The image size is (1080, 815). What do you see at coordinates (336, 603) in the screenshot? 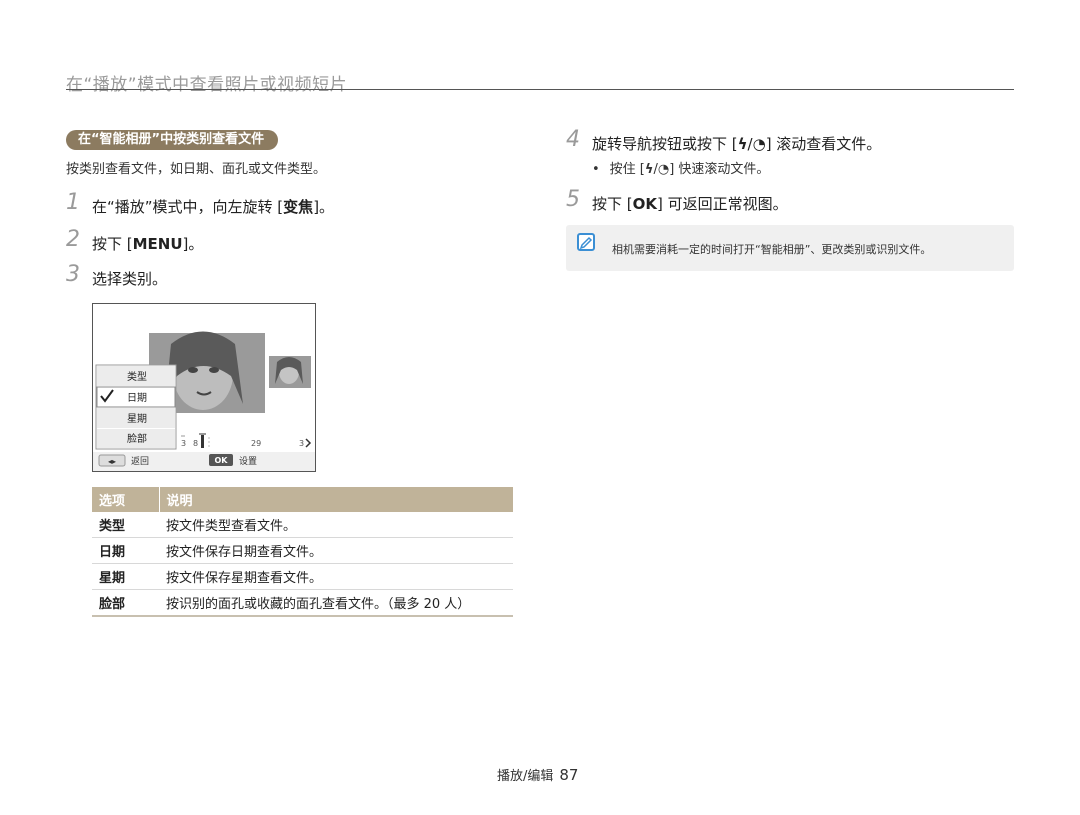
I see `table-cell-description: 按识别的面孔或收藏的面孔查看文件。（最多 20 人）` at bounding box center [336, 603].